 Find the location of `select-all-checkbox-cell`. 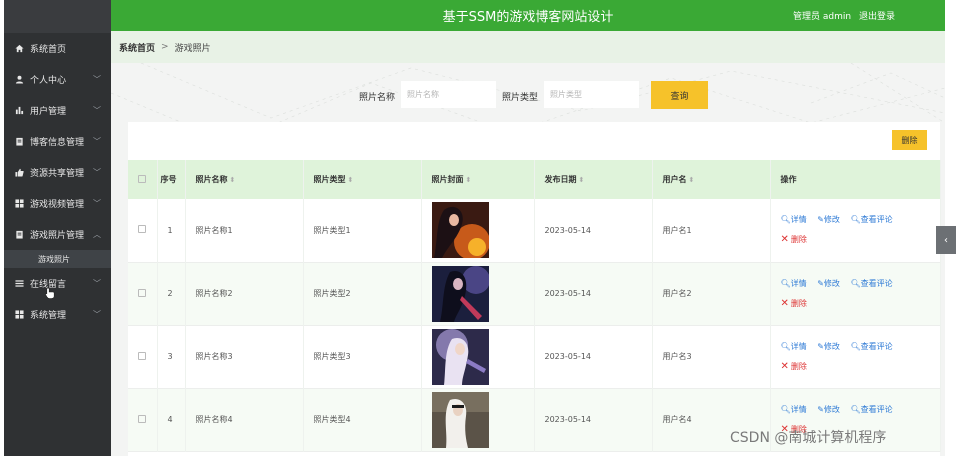

select-all-checkbox-cell is located at coordinates (143, 179).